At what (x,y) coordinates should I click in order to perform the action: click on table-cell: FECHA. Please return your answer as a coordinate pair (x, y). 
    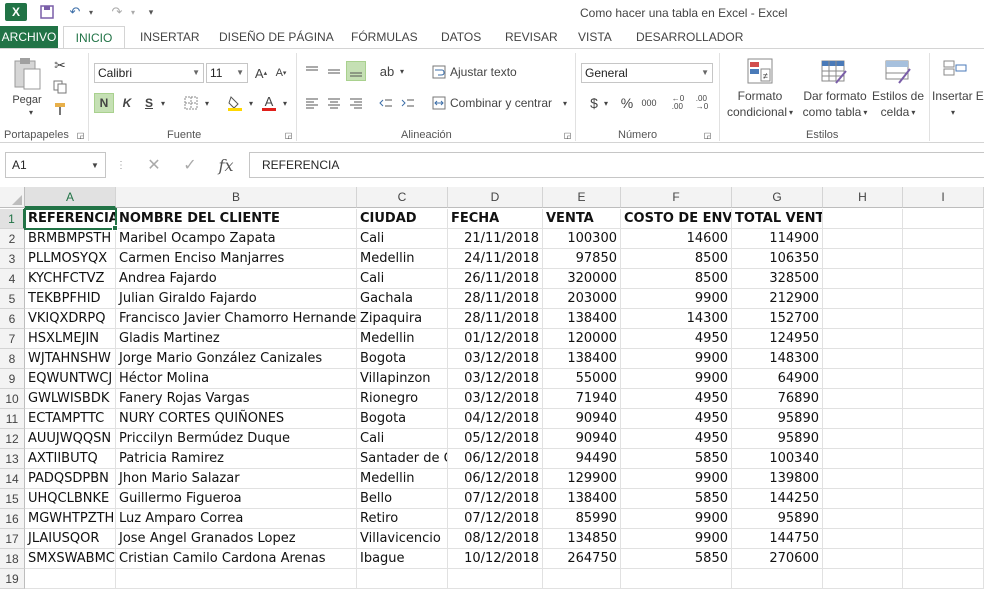
    Looking at the image, I should click on (495, 219).